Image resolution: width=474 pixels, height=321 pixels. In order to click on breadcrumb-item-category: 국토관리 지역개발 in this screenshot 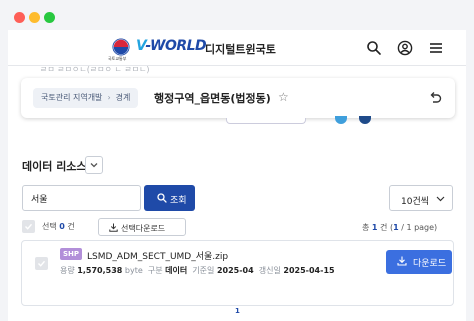, I will do `click(71, 97)`.